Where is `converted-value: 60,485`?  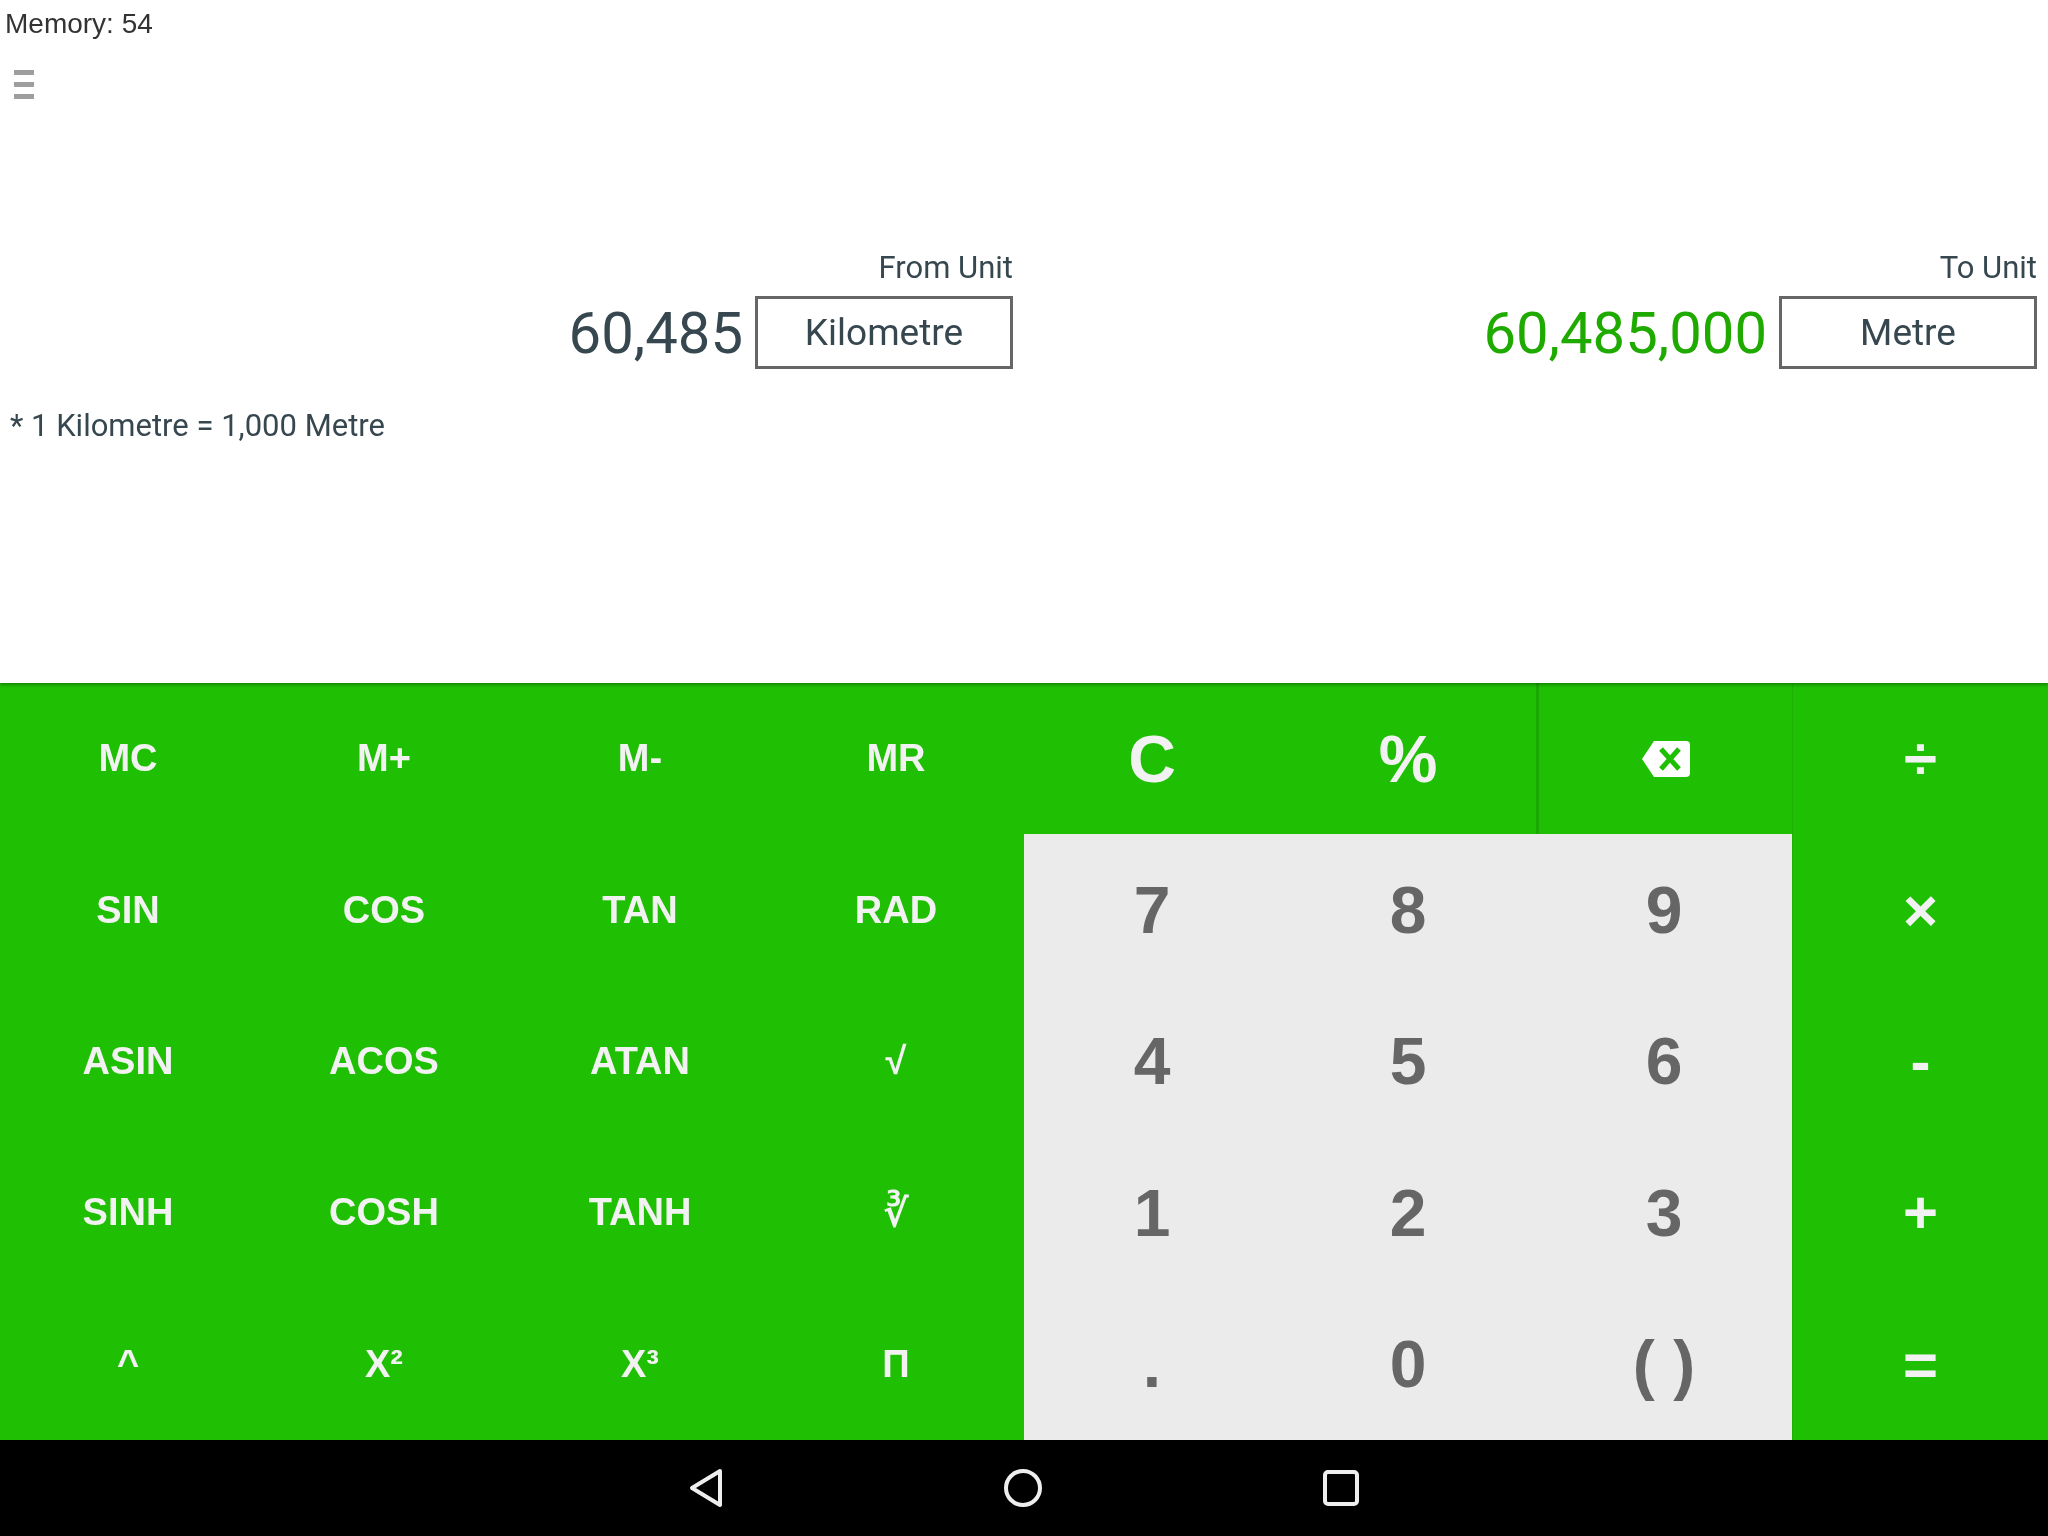
converted-value: 60,485 is located at coordinates (655, 332).